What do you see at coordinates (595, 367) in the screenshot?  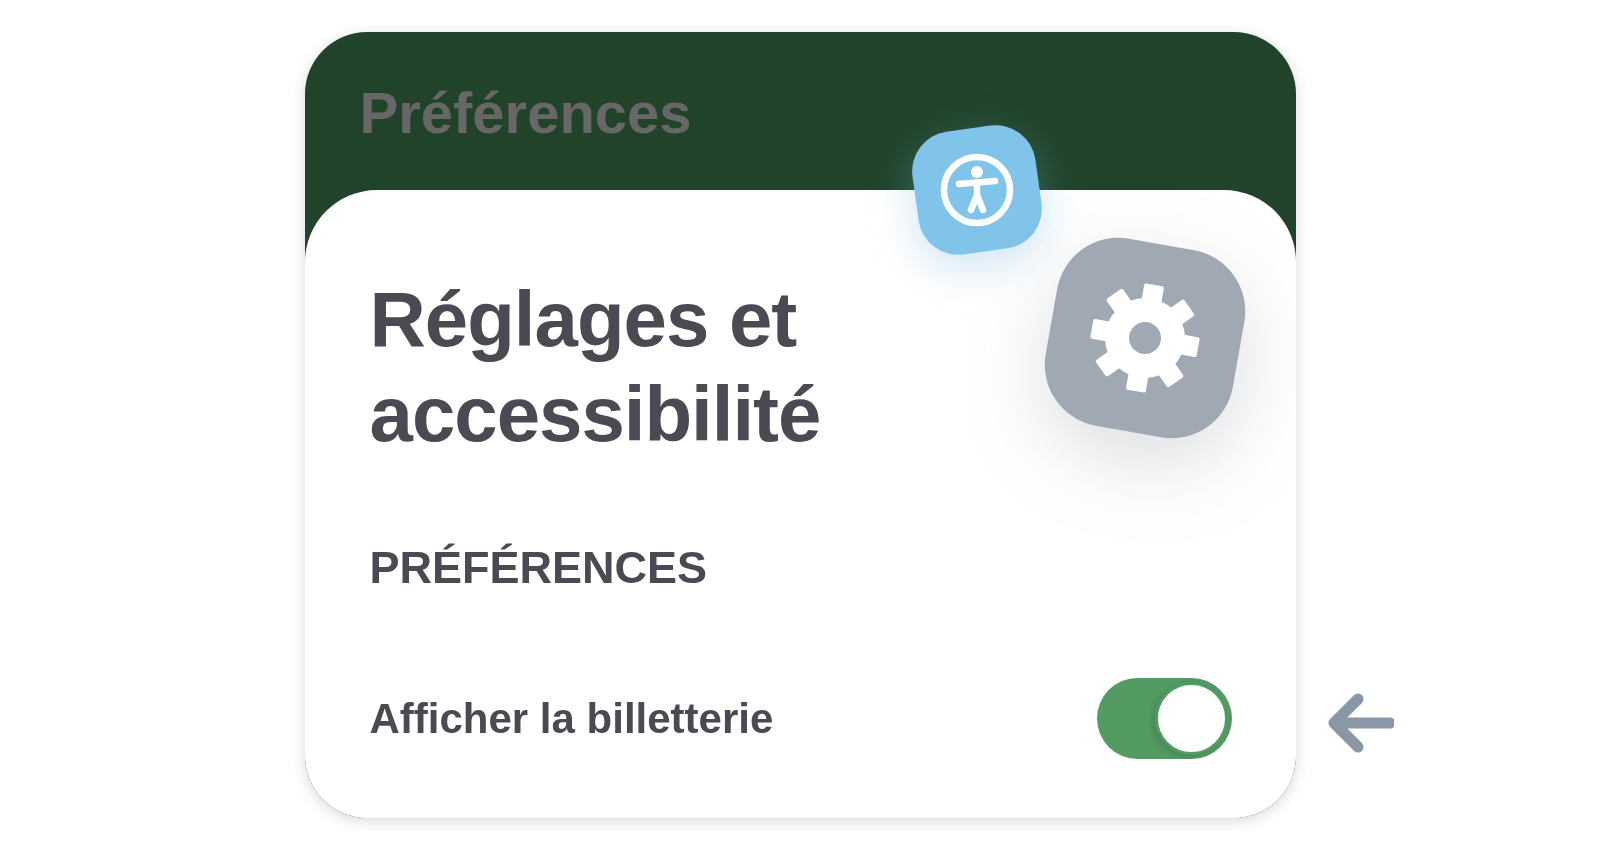 I see `page-title: Réglages et accessibilité` at bounding box center [595, 367].